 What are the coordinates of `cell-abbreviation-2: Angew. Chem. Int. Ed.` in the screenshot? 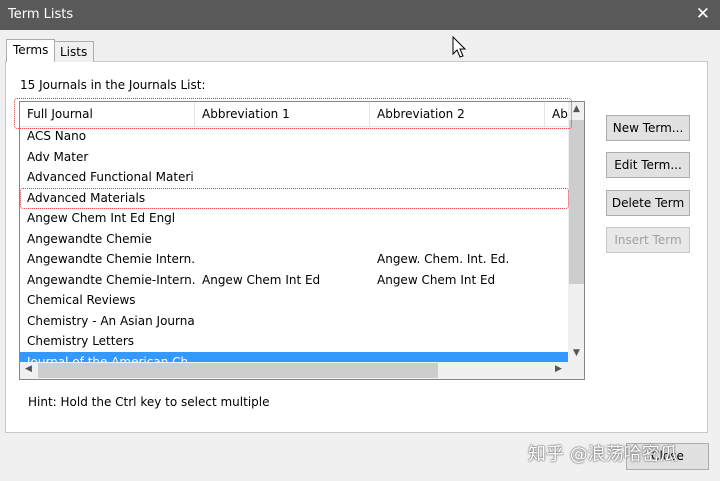 It's located at (443, 259).